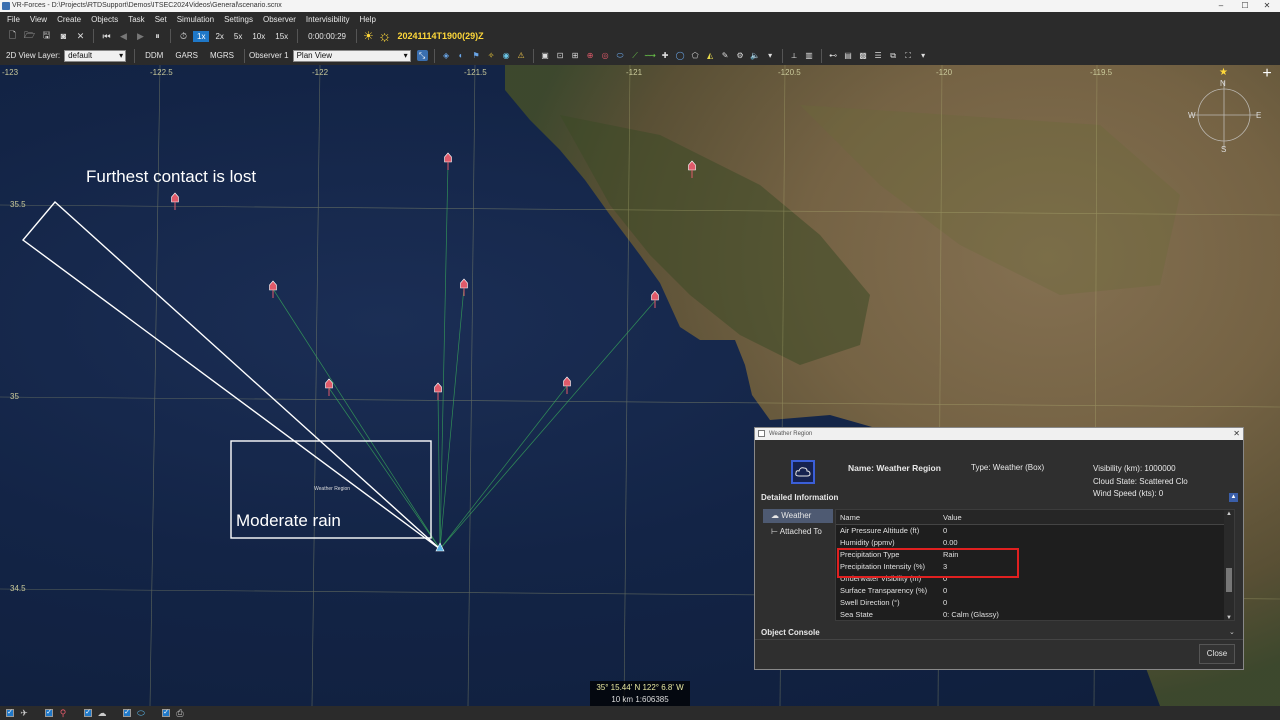 The height and width of the screenshot is (720, 1280). What do you see at coordinates (944, 72) in the screenshot?
I see `lon-label: -120` at bounding box center [944, 72].